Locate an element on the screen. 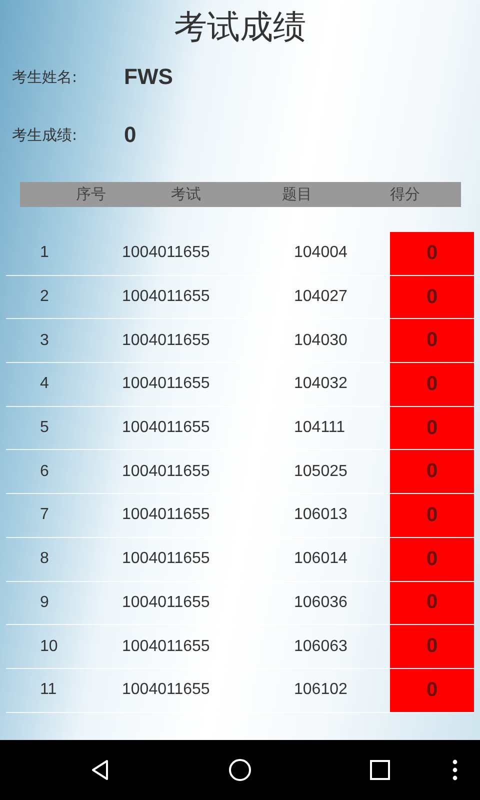 Image resolution: width=480 pixels, height=800 pixels. table-cell-text: 1 is located at coordinates (44, 253).